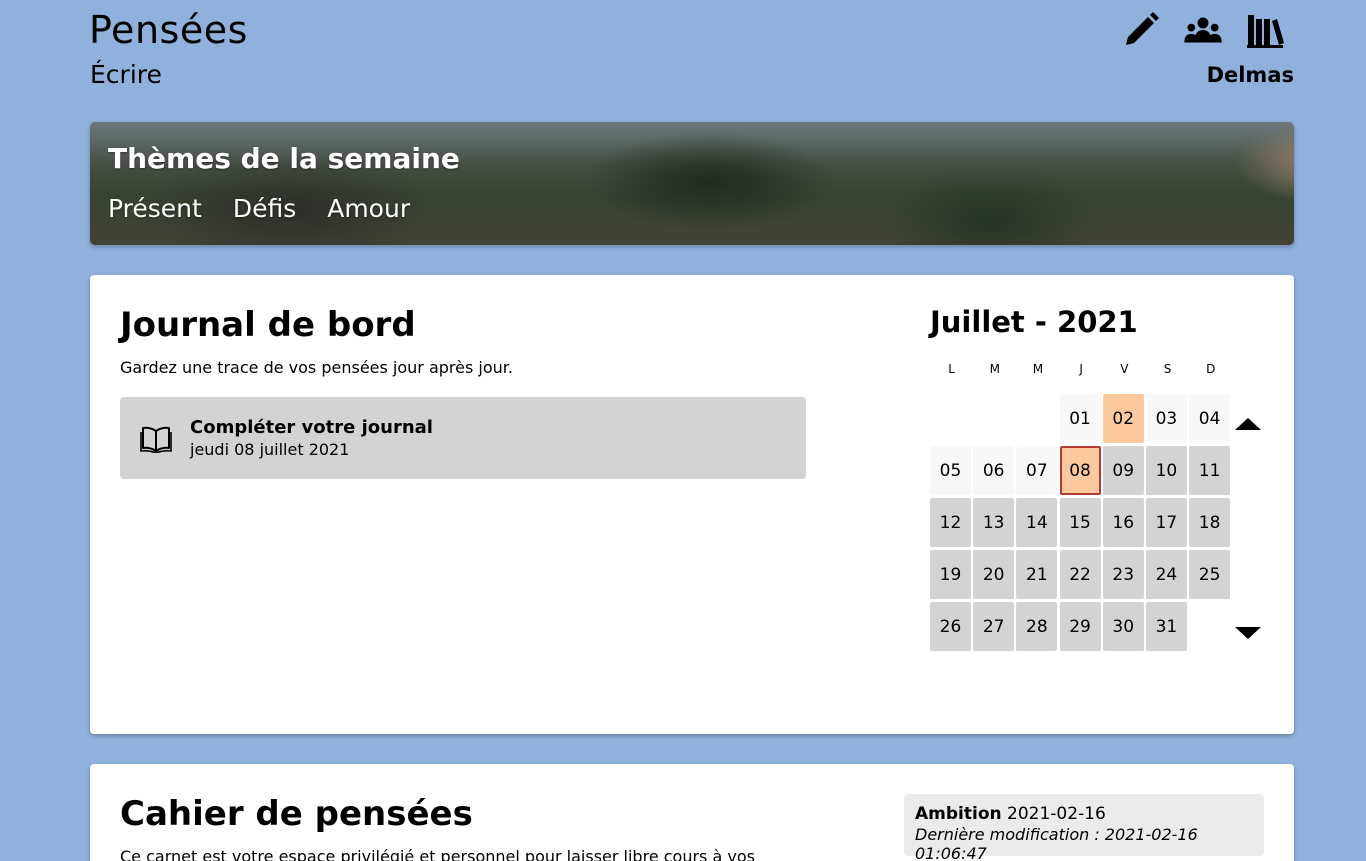 The height and width of the screenshot is (861, 1366). What do you see at coordinates (311, 427) in the screenshot?
I see `entry-title: Compléter votre journal` at bounding box center [311, 427].